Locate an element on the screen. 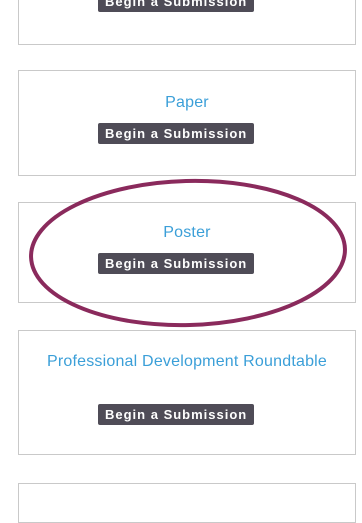 Image resolution: width=362 pixels, height=523 pixels. card-title: Poster is located at coordinates (187, 232).